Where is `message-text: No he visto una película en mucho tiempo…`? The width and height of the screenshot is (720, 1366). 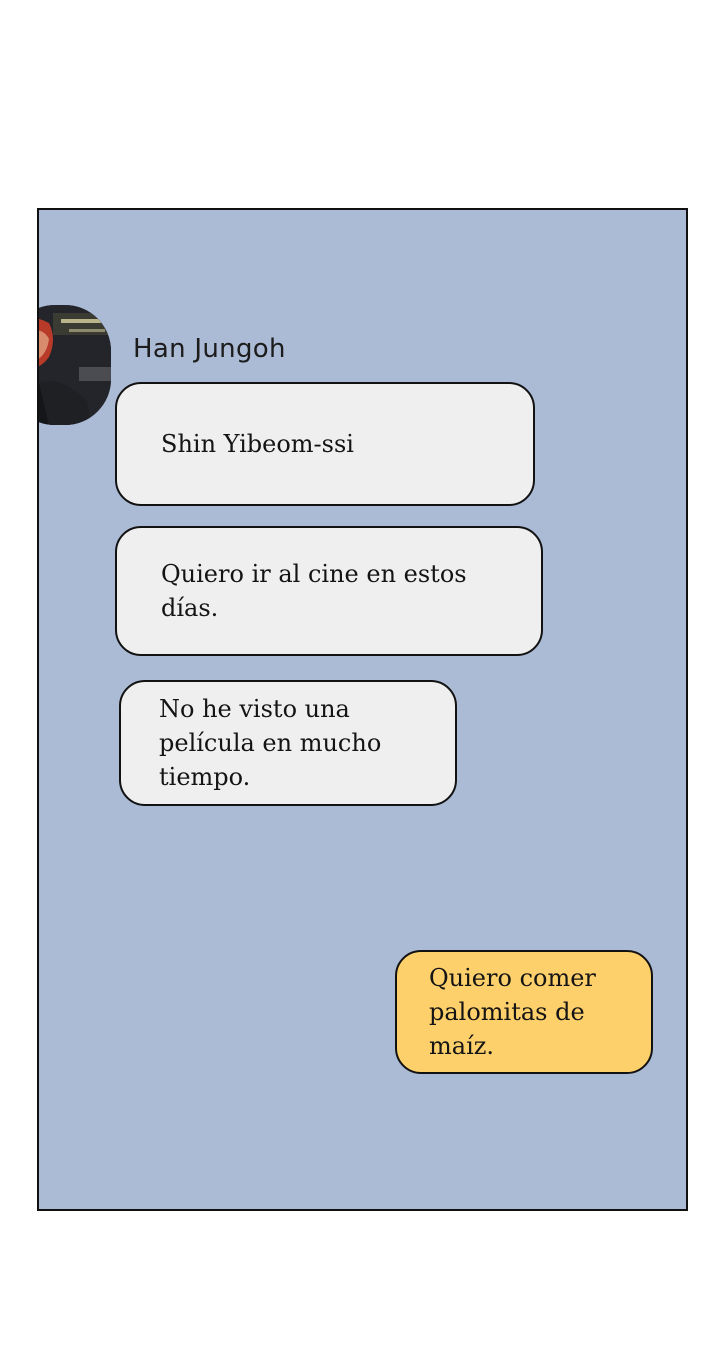
message-text: No he visto una película en mucho tiempo… is located at coordinates (270, 743).